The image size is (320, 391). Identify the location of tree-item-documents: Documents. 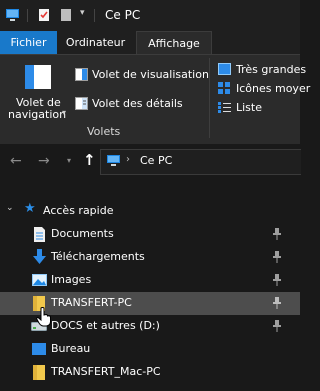
(150, 234).